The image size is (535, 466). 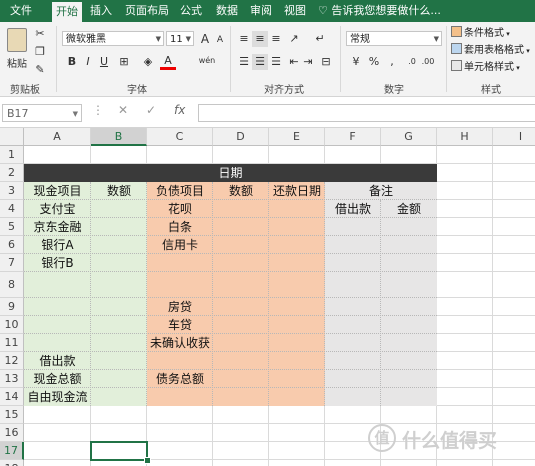 I want to click on formula-input, so click(x=366, y=113).